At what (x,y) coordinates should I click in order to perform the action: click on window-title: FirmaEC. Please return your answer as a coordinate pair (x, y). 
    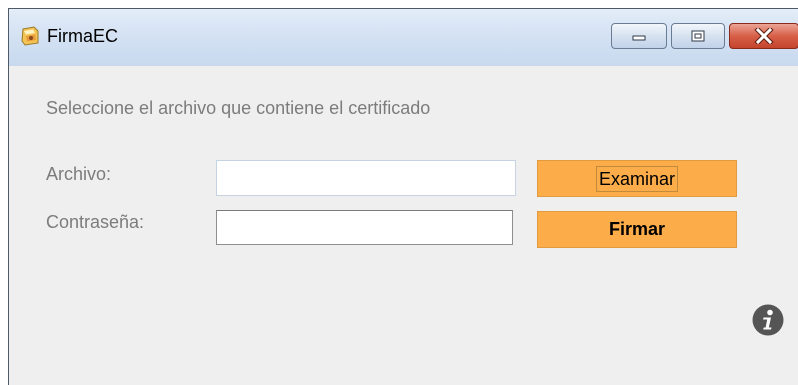
    Looking at the image, I should click on (82, 36).